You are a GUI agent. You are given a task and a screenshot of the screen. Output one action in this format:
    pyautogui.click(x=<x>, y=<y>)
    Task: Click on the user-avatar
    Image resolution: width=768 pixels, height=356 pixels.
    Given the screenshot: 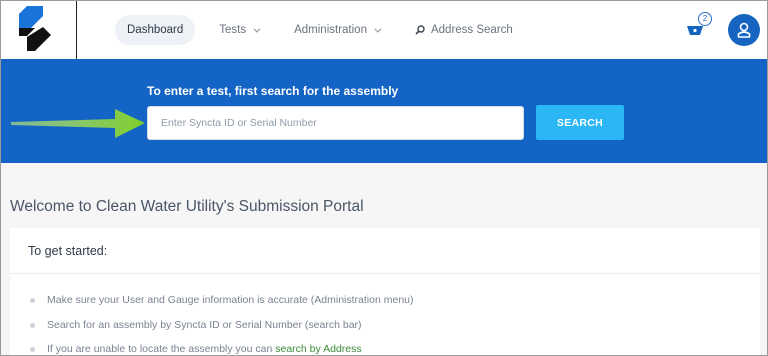 What is the action you would take?
    pyautogui.click(x=744, y=30)
    